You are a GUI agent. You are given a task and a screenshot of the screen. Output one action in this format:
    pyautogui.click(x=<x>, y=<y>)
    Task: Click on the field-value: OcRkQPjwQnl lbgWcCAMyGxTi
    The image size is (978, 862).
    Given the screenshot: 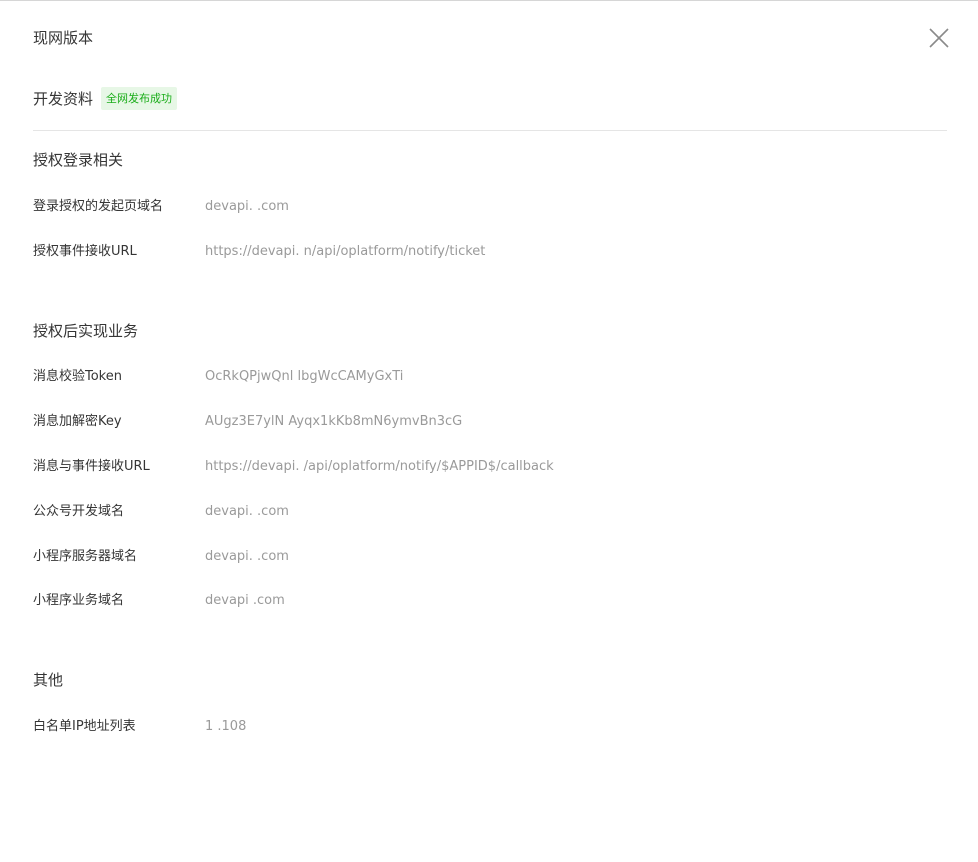 What is the action you would take?
    pyautogui.click(x=304, y=376)
    